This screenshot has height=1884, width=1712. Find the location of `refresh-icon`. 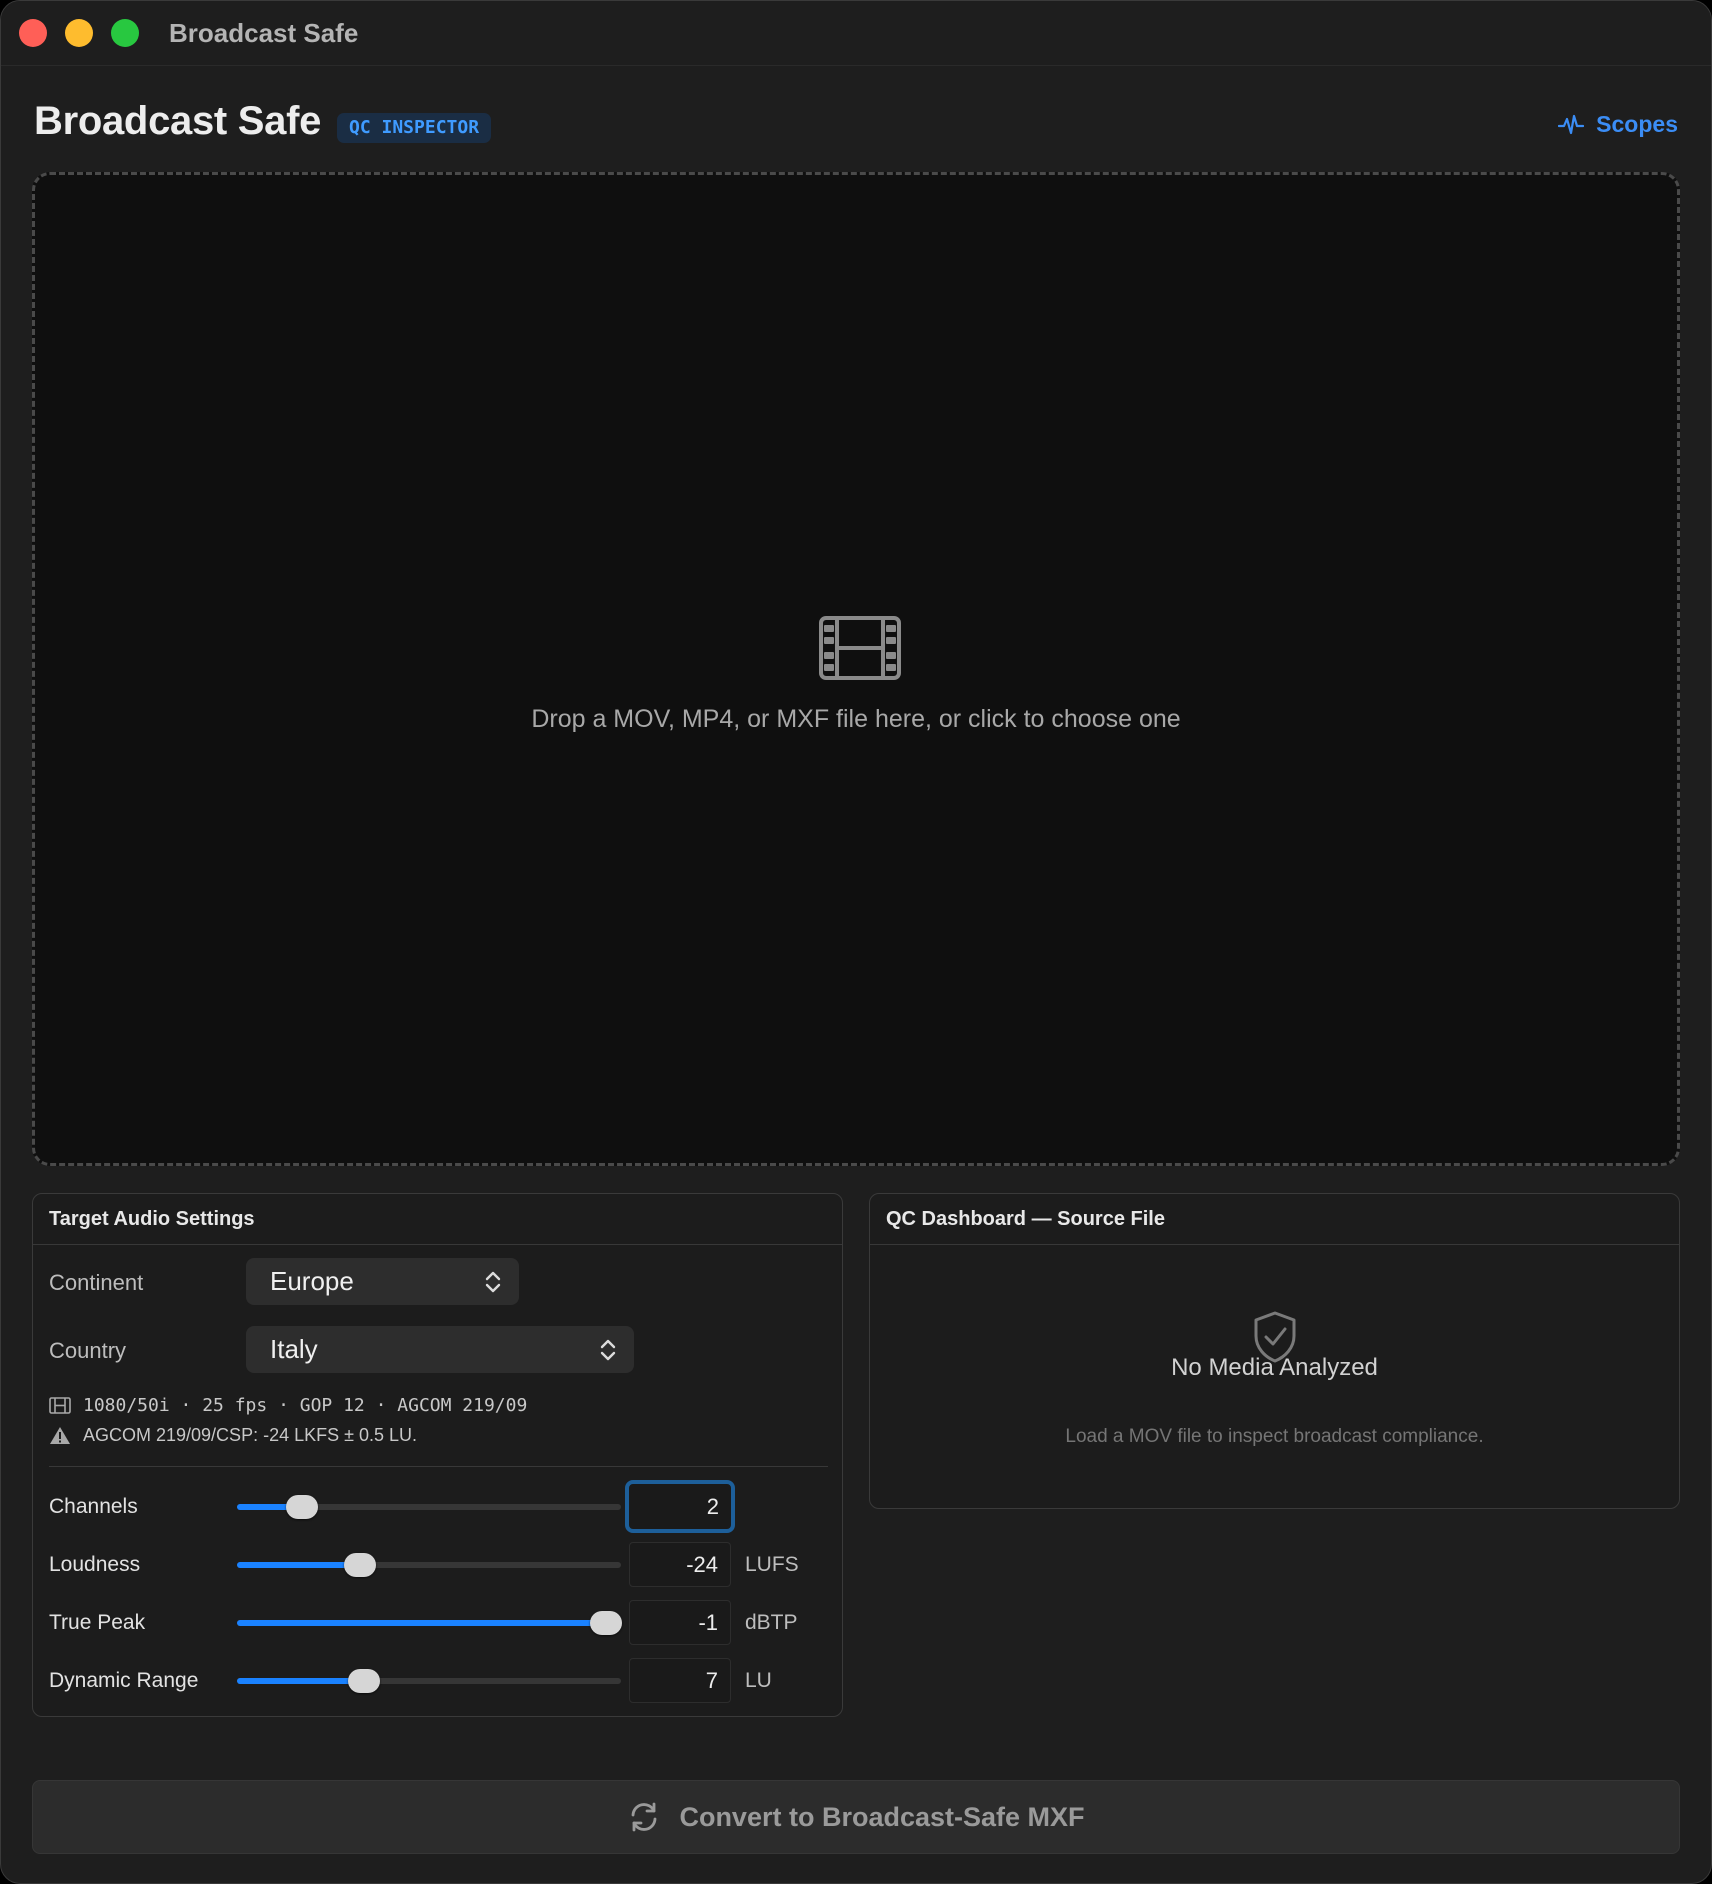

refresh-icon is located at coordinates (644, 1817).